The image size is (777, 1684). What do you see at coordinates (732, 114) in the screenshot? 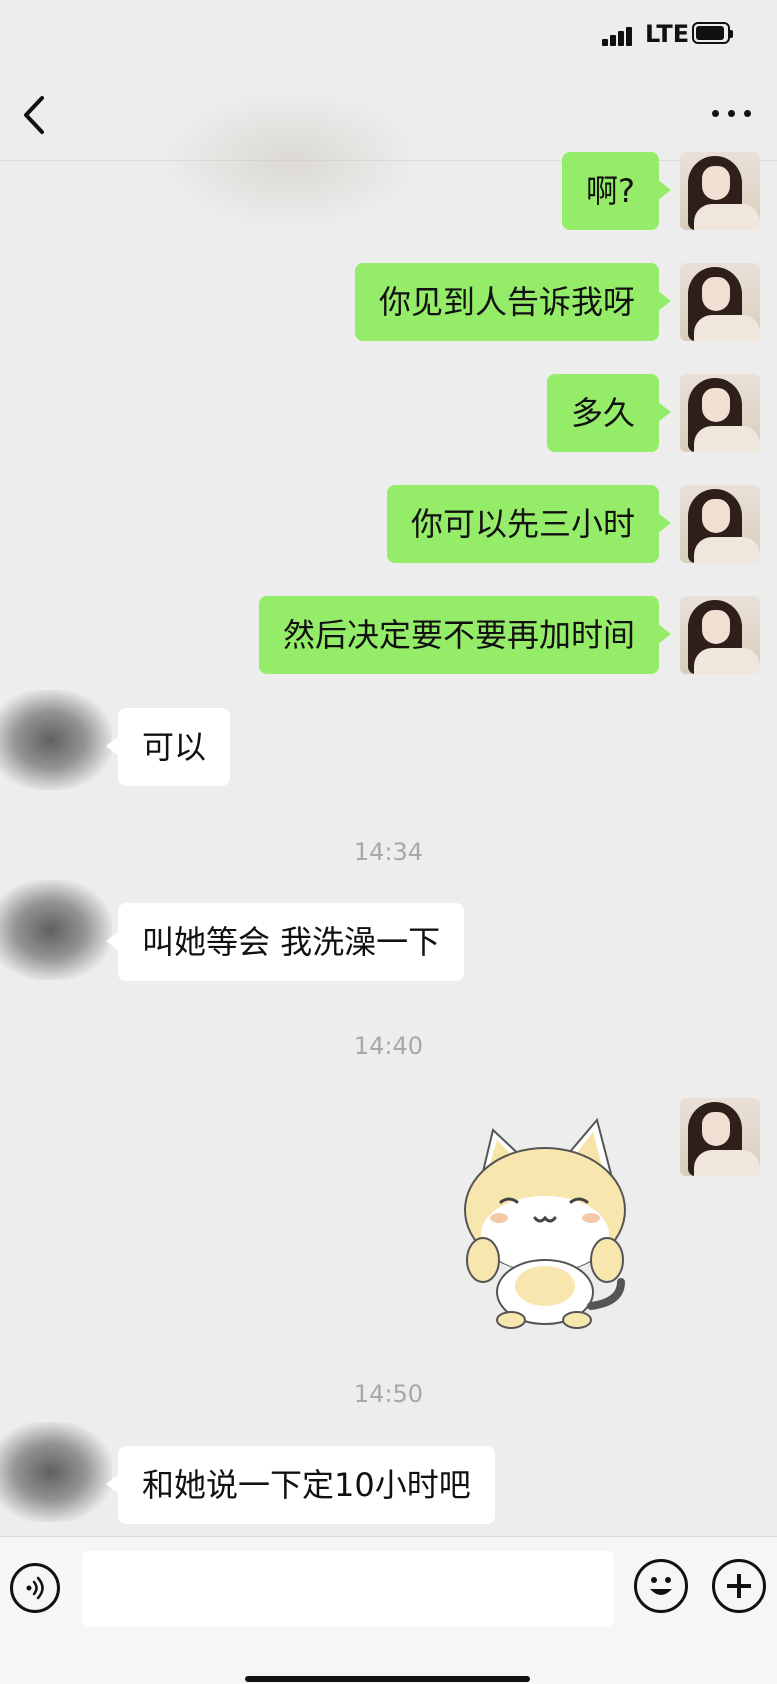
I see `more-dots-icon` at bounding box center [732, 114].